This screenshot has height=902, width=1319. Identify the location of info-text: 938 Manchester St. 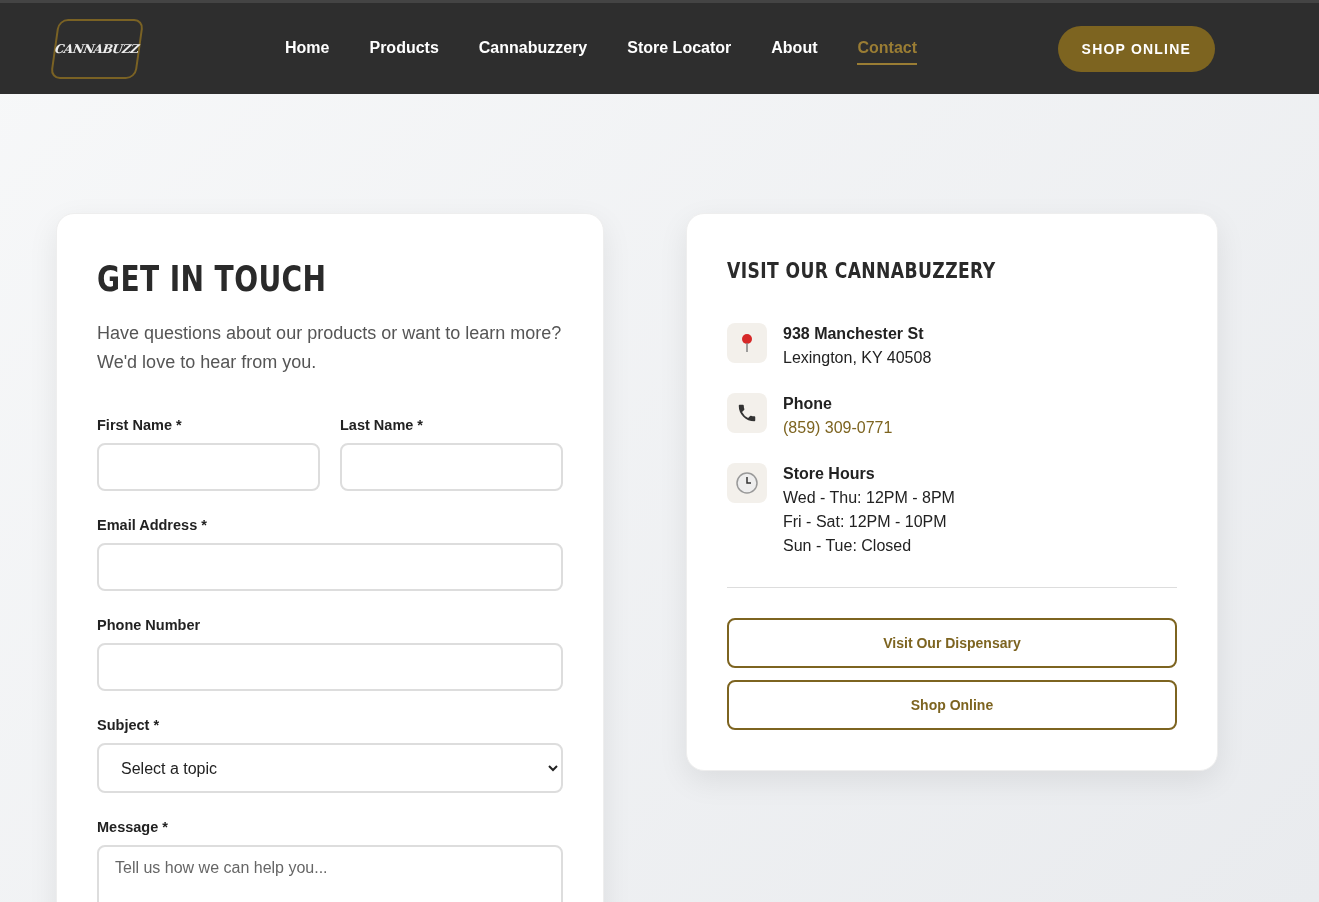
(854, 334).